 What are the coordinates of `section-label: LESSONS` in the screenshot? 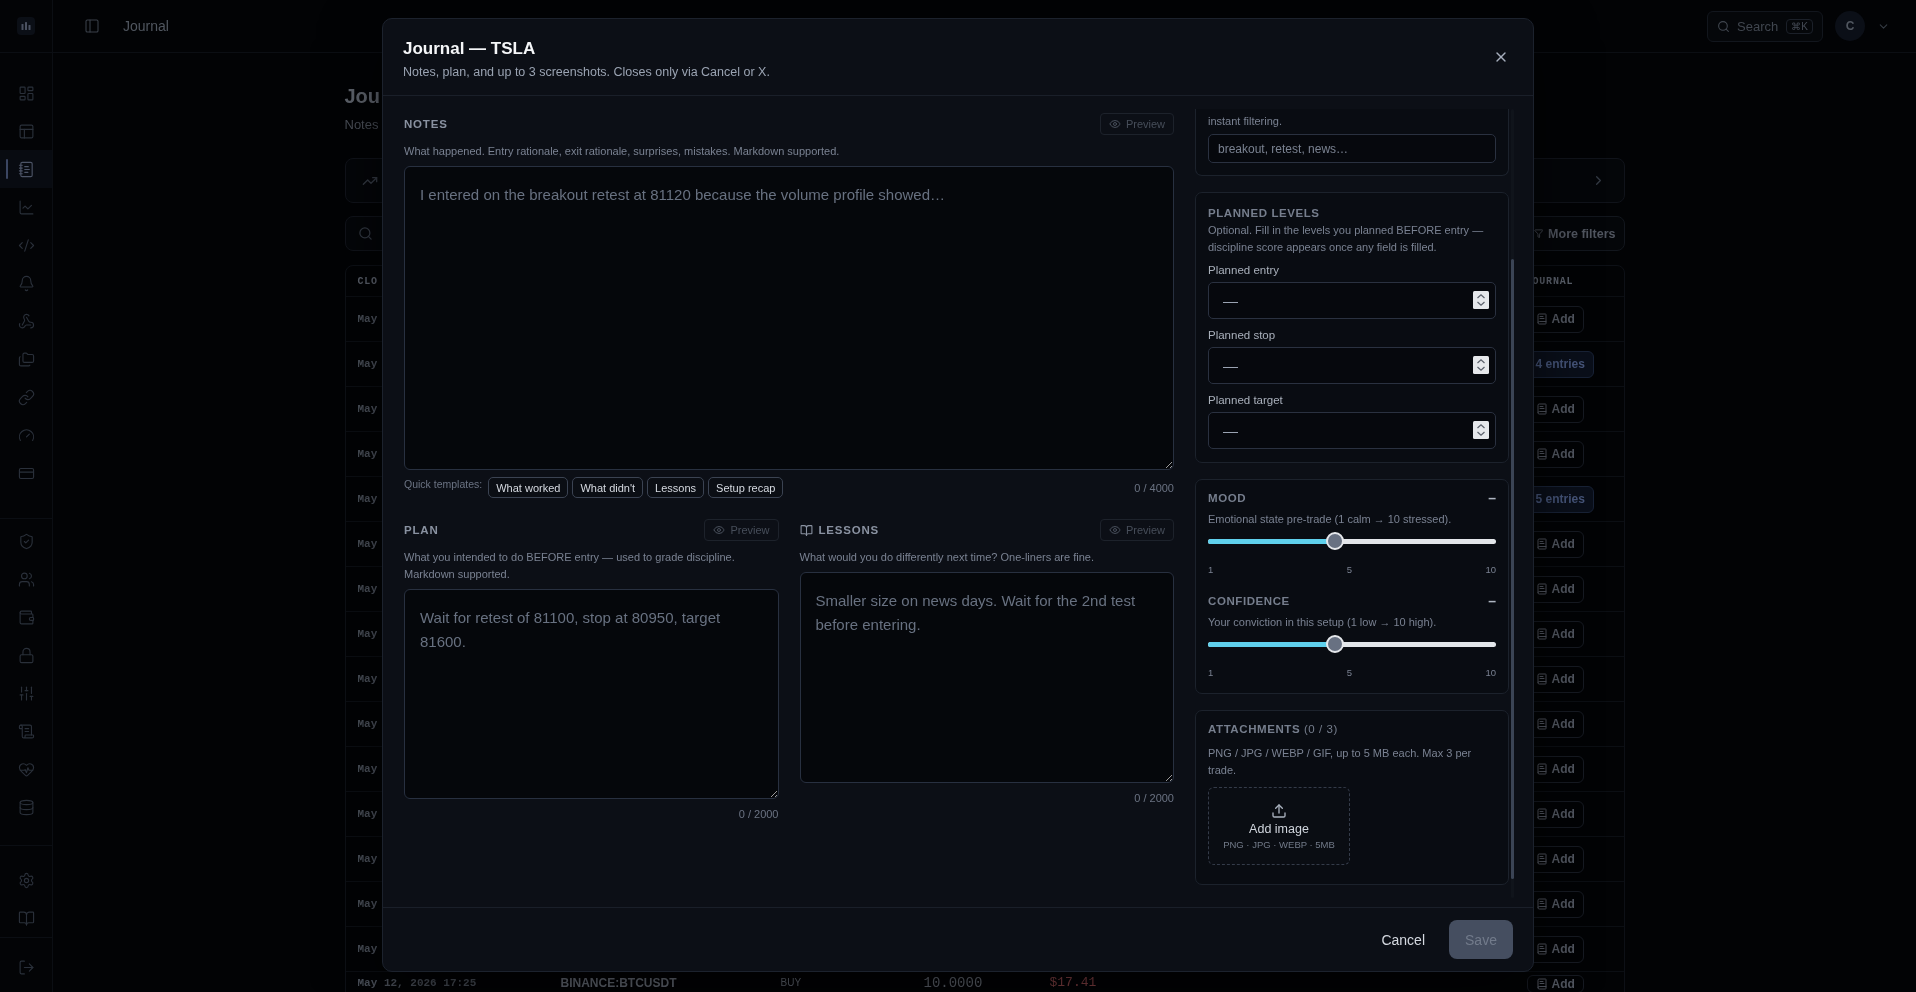 It's located at (849, 530).